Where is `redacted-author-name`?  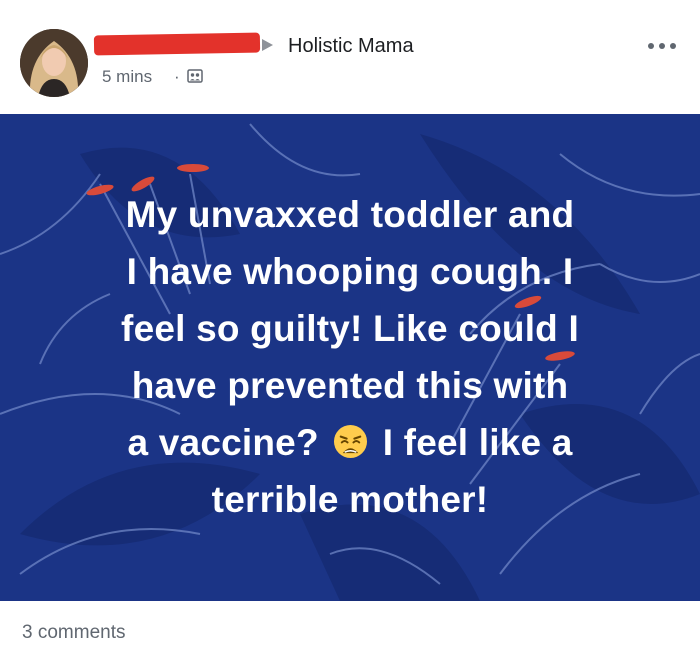
redacted-author-name is located at coordinates (177, 44).